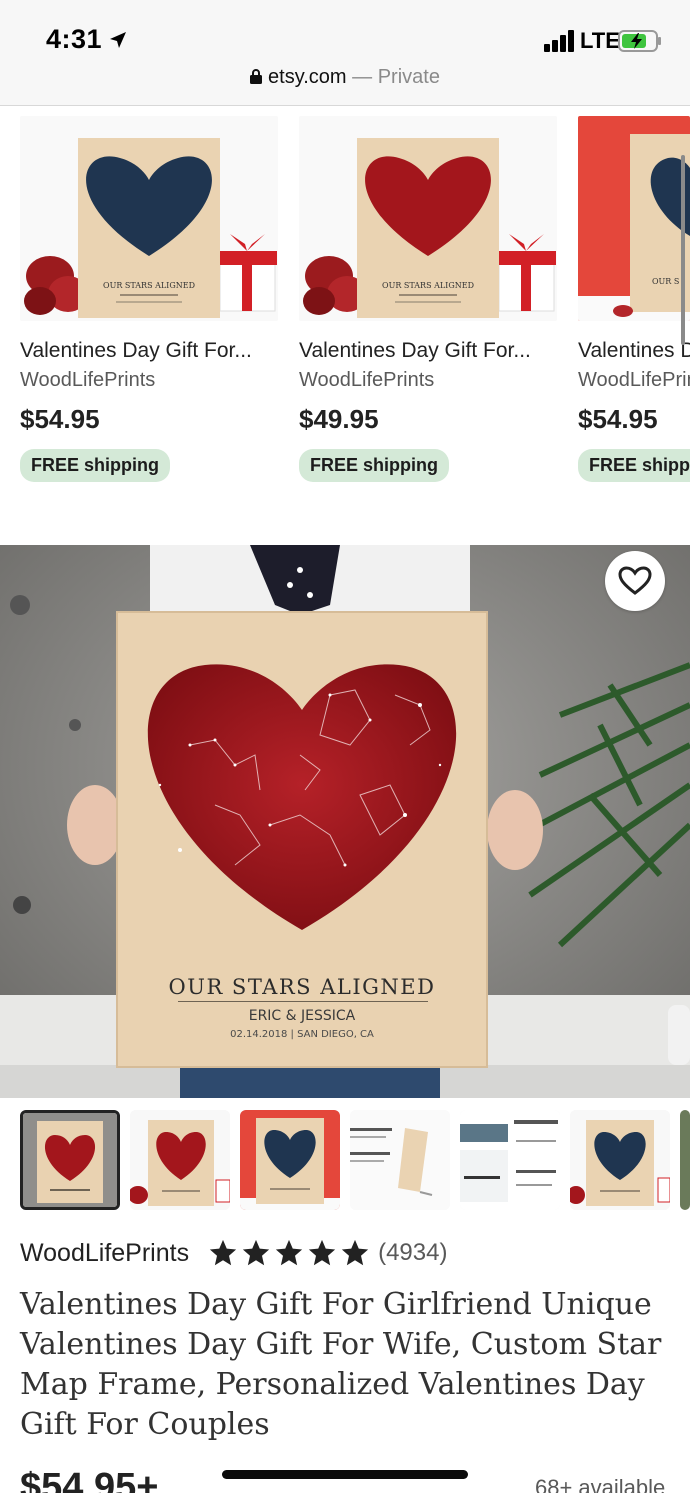  I want to click on status-bar: 4:31 LTE etsy.com — Private, so click(345, 53).